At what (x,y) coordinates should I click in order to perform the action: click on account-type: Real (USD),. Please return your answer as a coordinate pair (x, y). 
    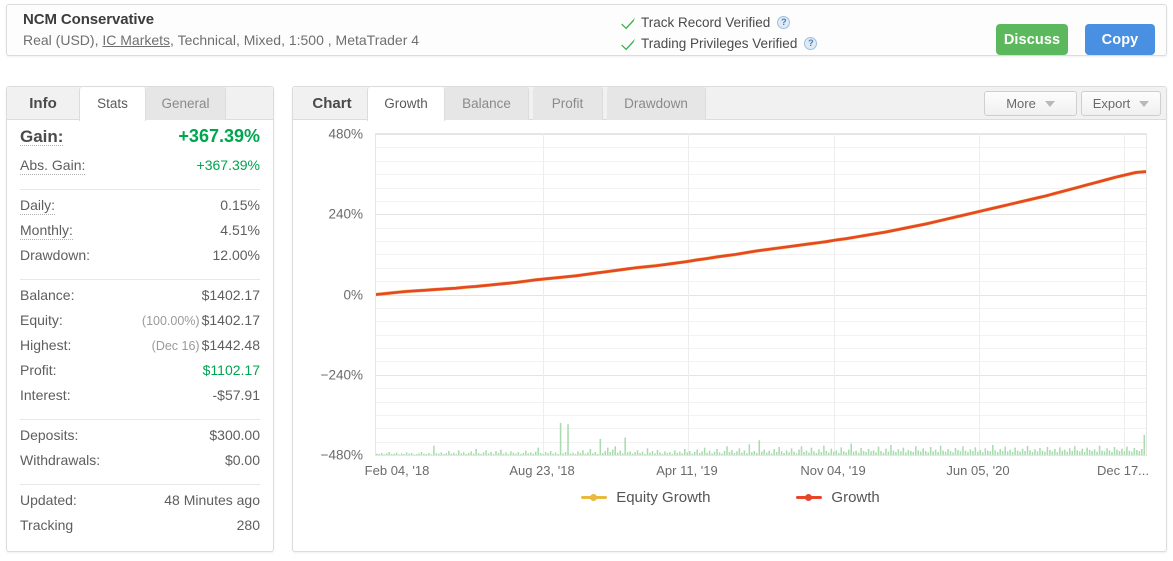
    Looking at the image, I should click on (63, 40).